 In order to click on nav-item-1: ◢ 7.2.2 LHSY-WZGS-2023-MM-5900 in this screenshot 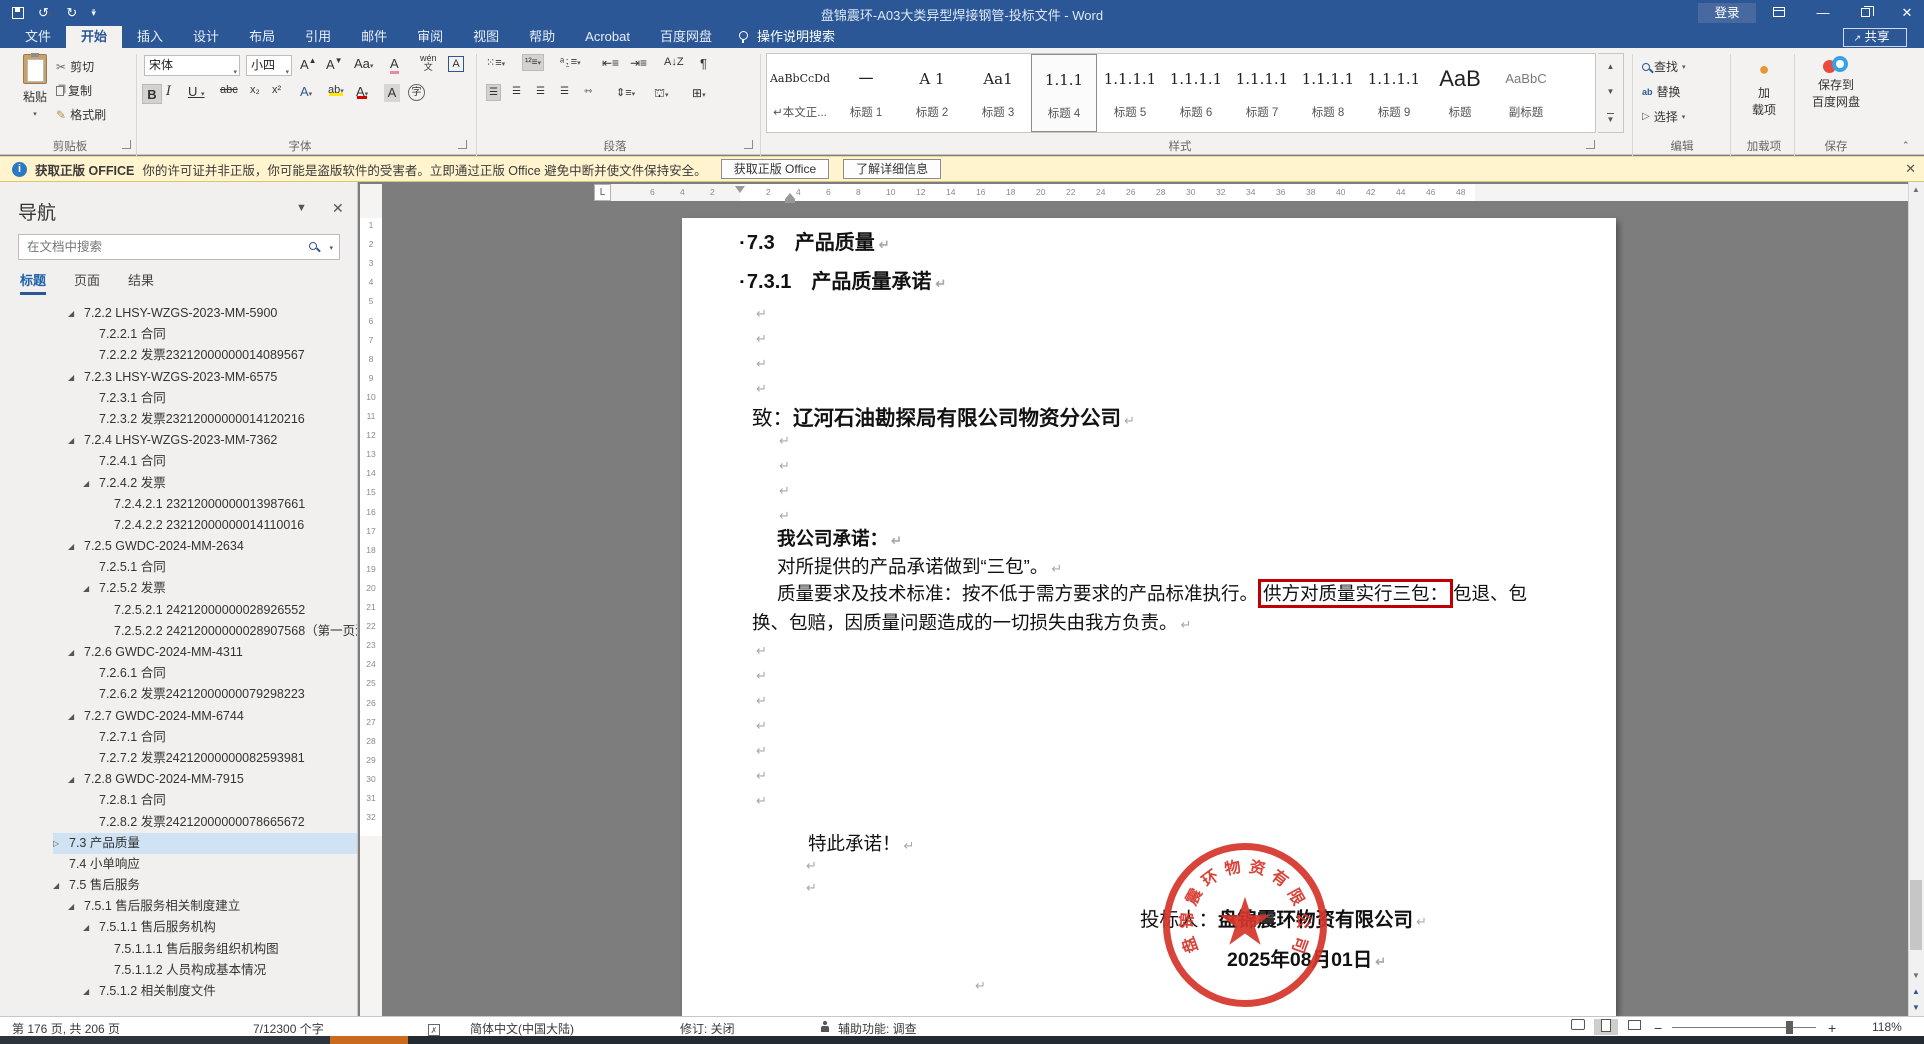, I will do `click(212, 313)`.